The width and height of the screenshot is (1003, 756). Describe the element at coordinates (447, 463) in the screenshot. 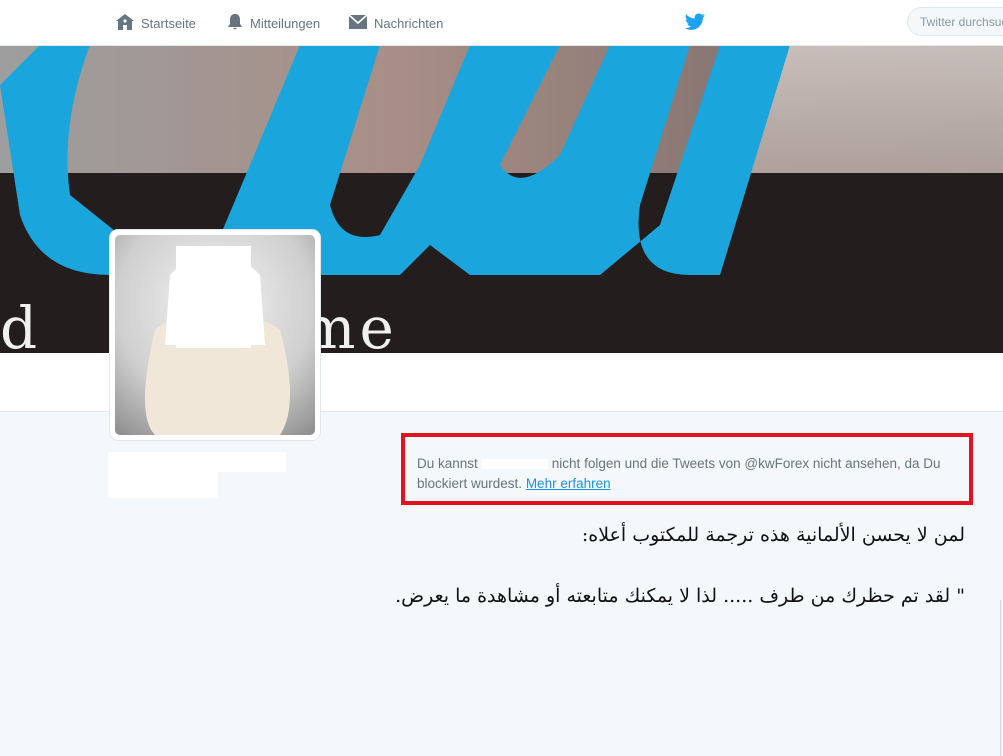

I see `notice-text-before: Du kannst` at that location.